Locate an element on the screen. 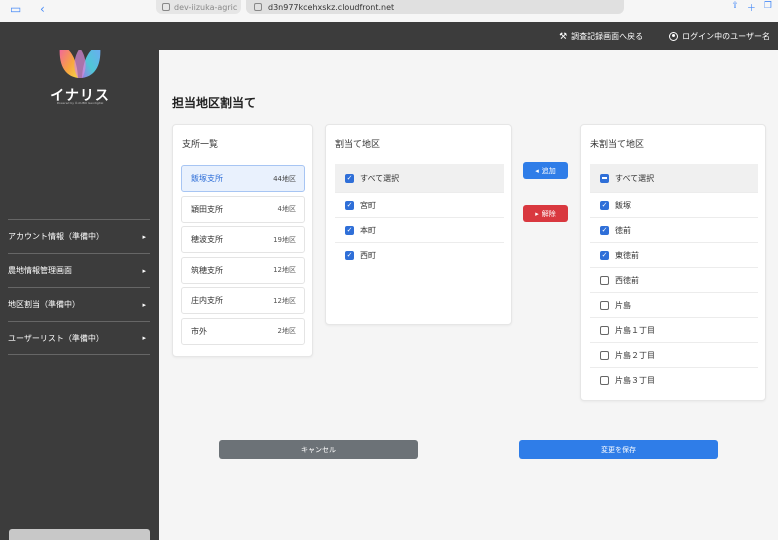  assigned-list: ✓ すべて選択 ✓ 宮町 ✓ 本町 ✓ 西町 is located at coordinates (419, 216).